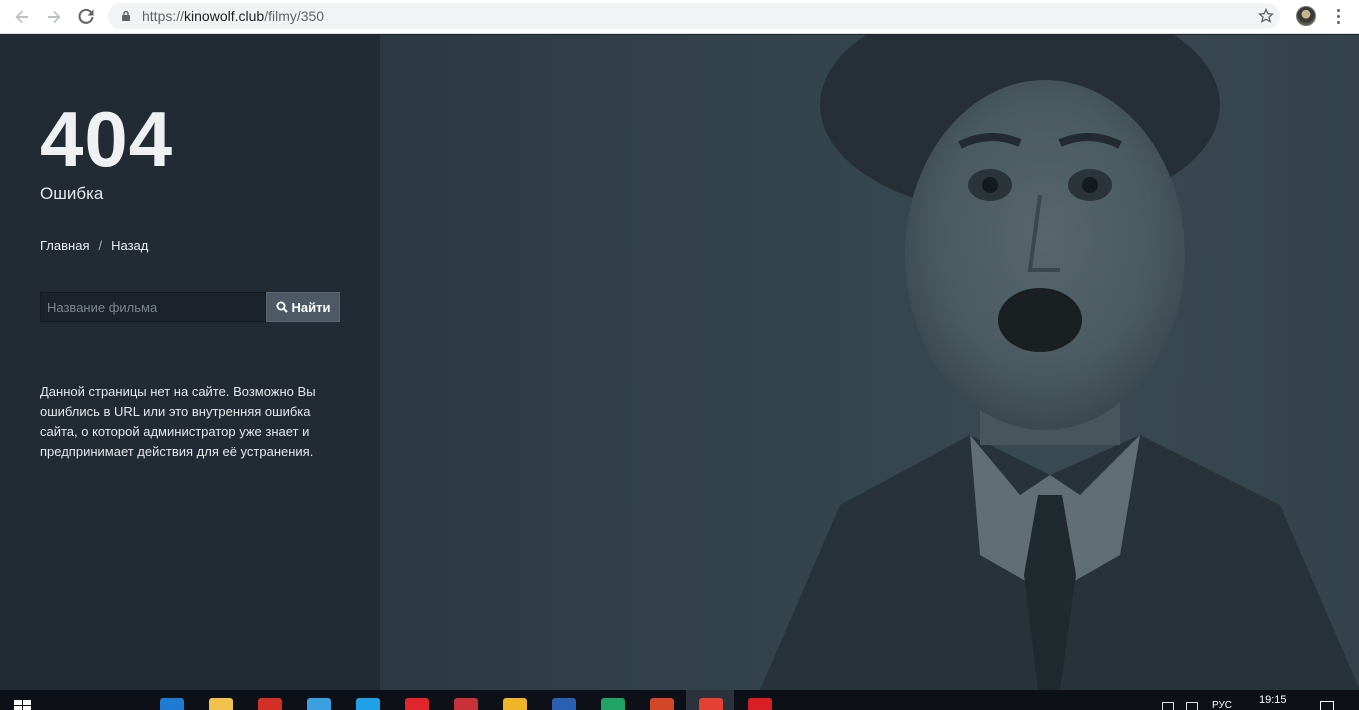  Describe the element at coordinates (172, 704) in the screenshot. I see `edge-icon` at that location.